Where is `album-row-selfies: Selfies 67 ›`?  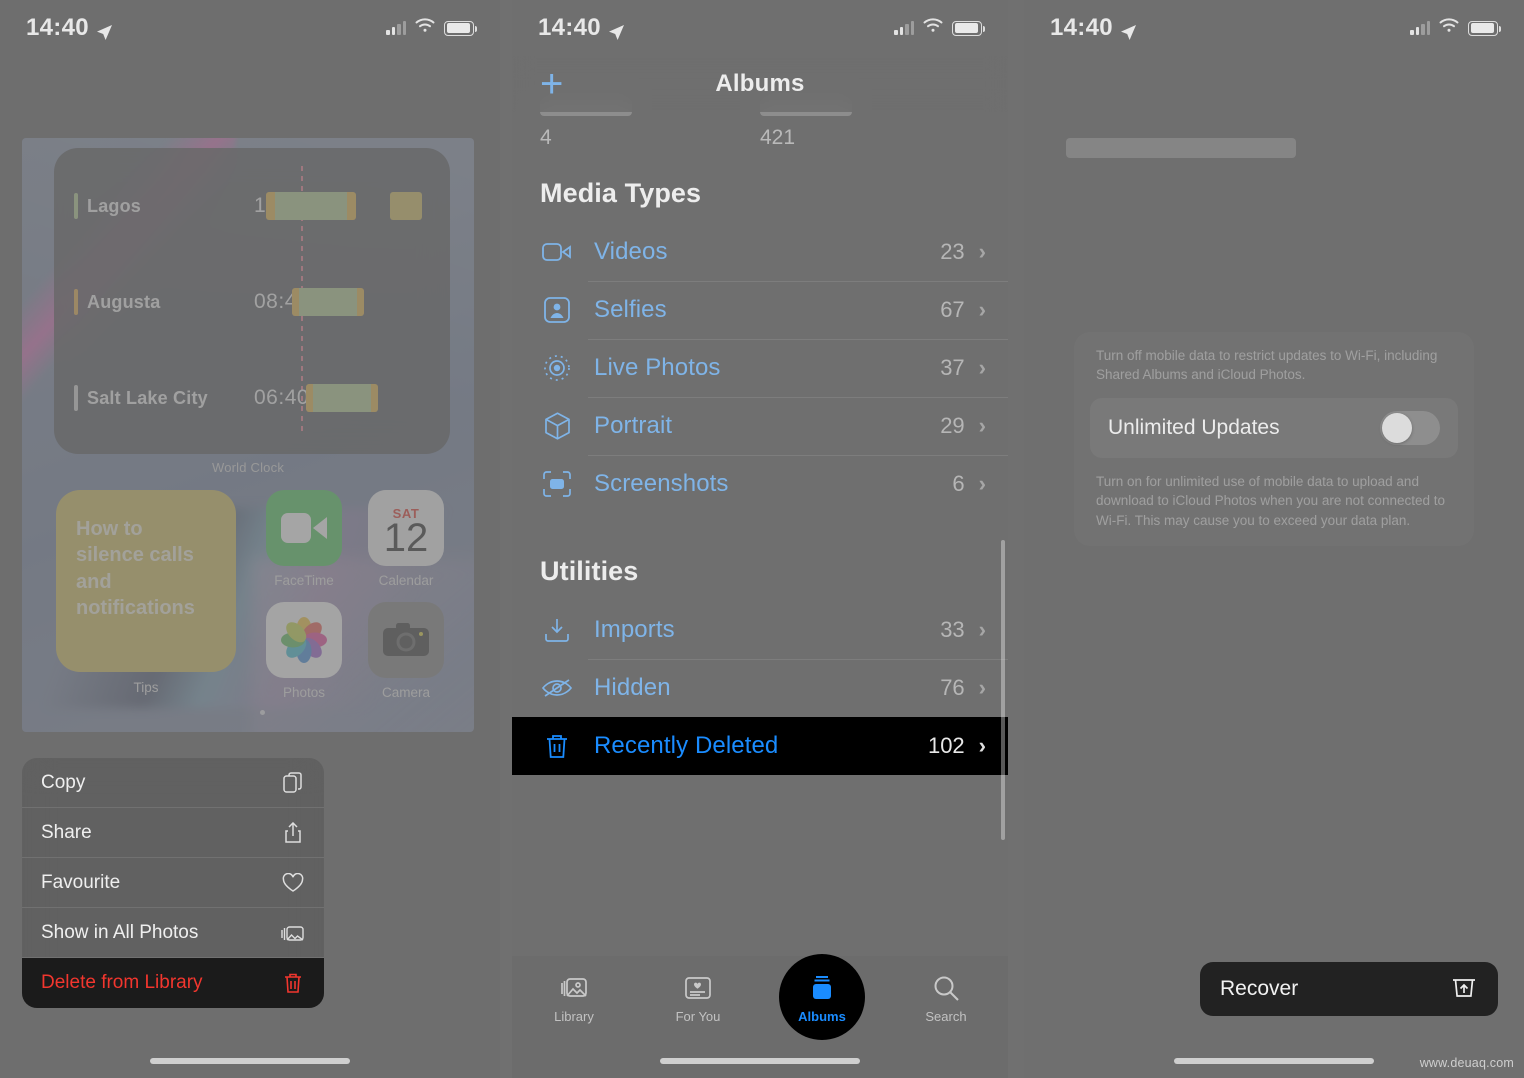 album-row-selfies: Selfies 67 › is located at coordinates (760, 310).